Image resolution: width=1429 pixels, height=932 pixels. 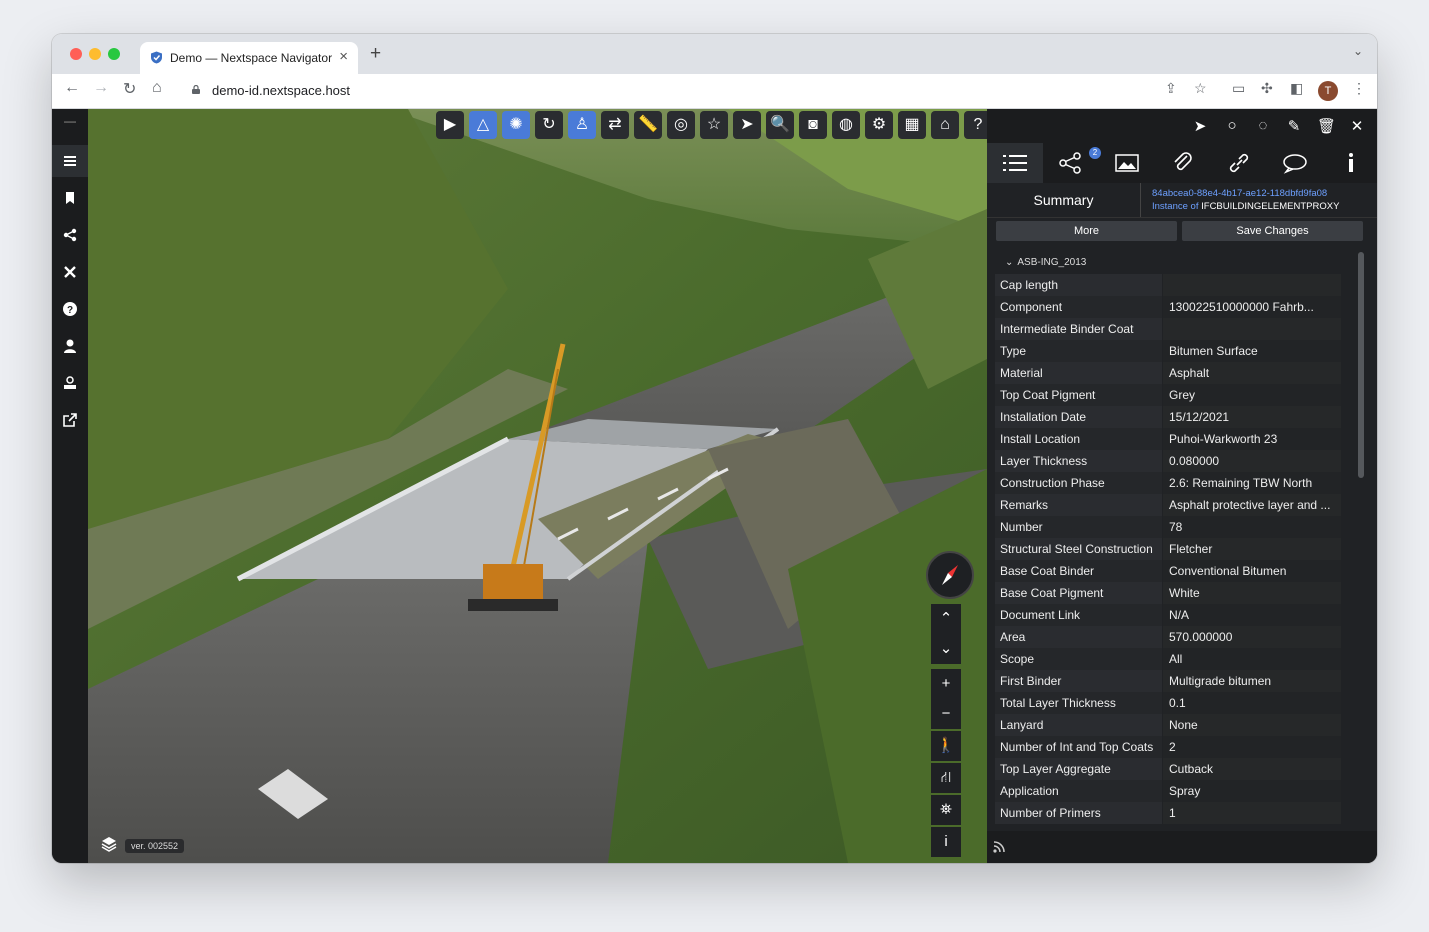 I want to click on section-header: ⌄ ASB-ING_2013, so click(x=1045, y=262).